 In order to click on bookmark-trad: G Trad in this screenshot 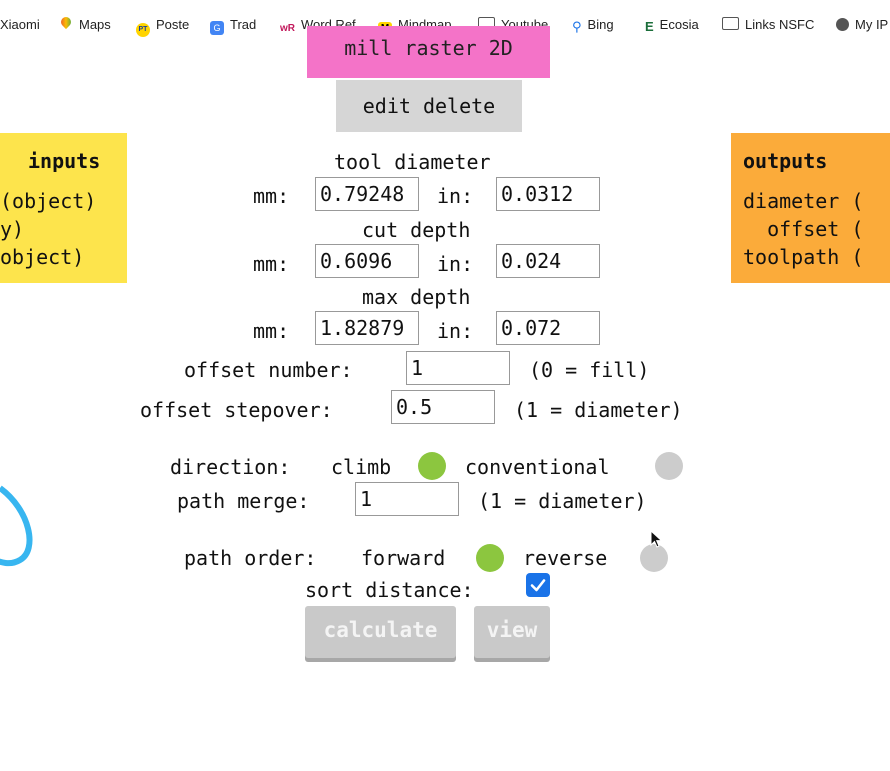, I will do `click(233, 25)`.